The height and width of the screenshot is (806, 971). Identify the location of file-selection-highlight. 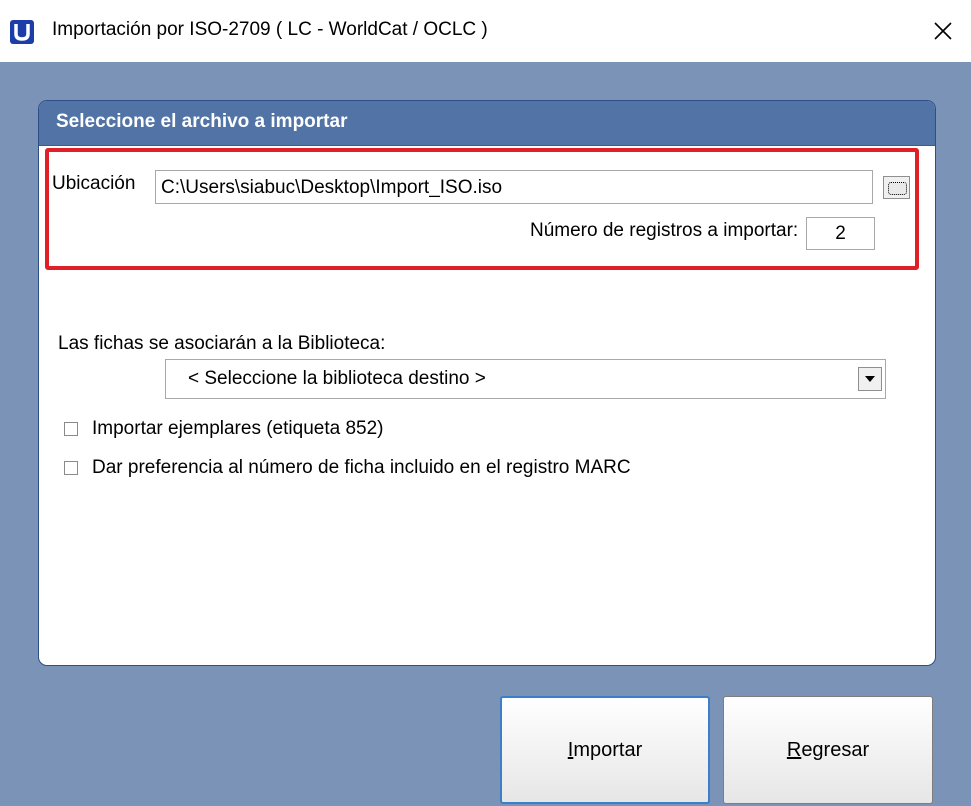
(482, 209).